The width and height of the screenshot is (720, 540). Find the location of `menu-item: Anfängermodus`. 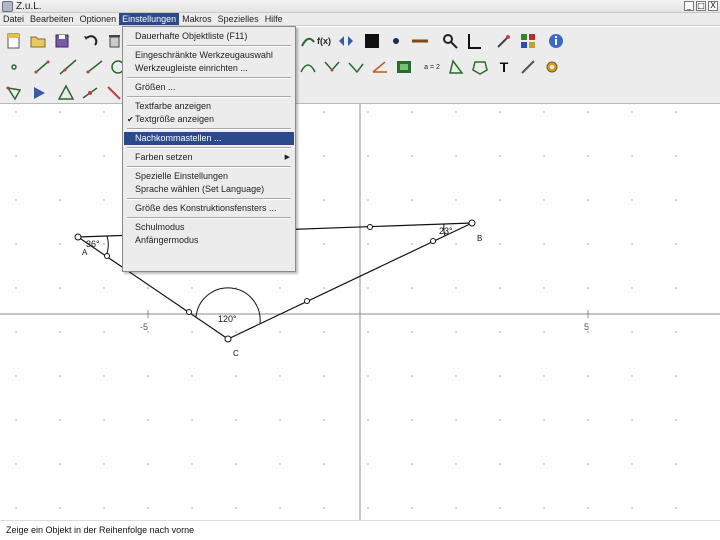

menu-item: Anfängermodus is located at coordinates (209, 240).